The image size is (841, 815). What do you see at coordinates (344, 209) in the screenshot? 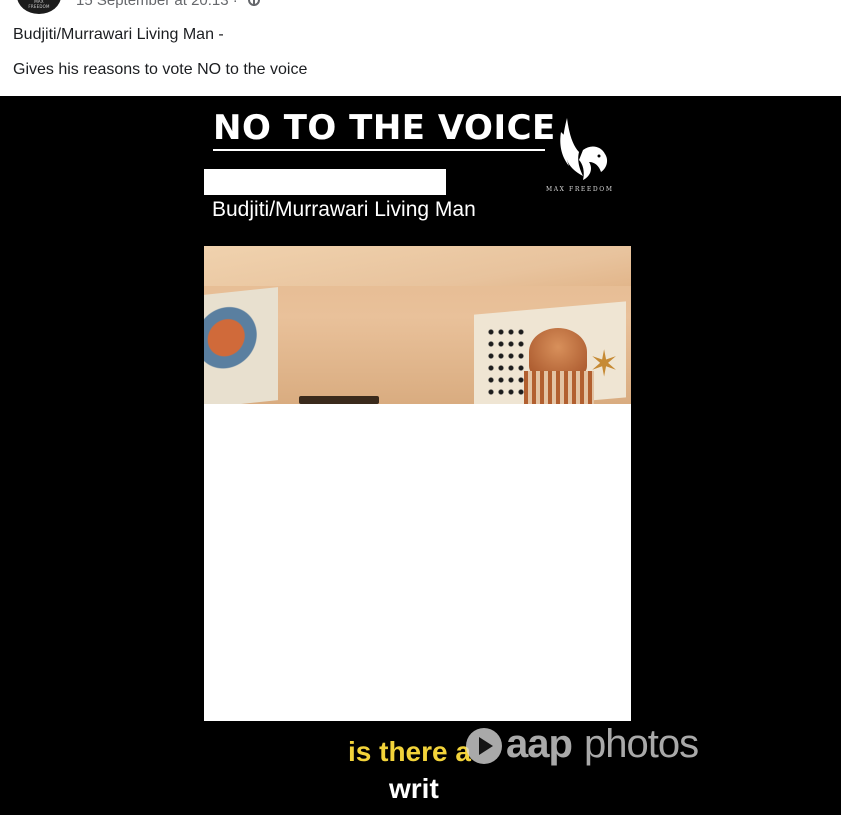
I see `video-subtitle: Budjiti/Murrawari Living Man` at bounding box center [344, 209].